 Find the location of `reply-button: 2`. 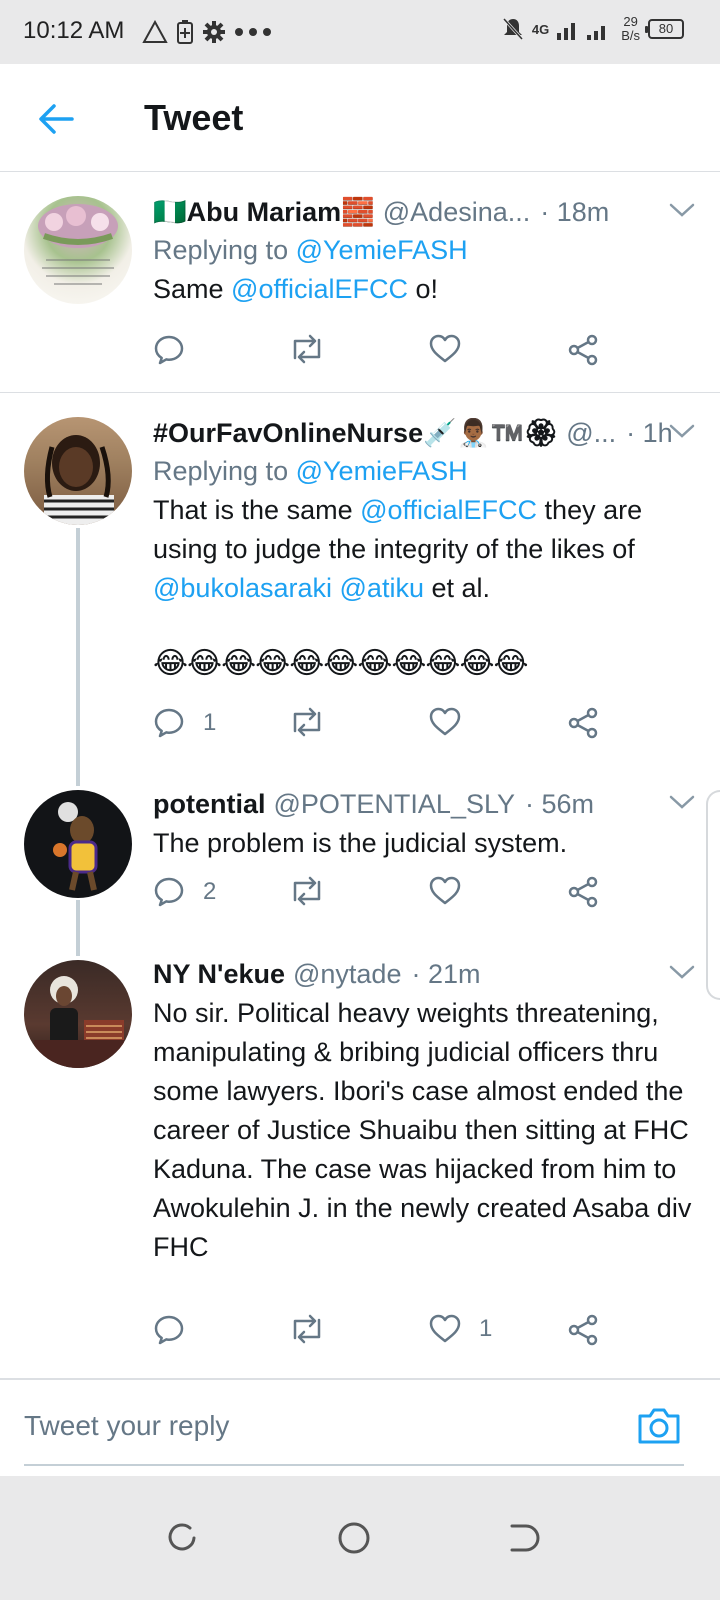

reply-button: 2 is located at coordinates (184, 892).